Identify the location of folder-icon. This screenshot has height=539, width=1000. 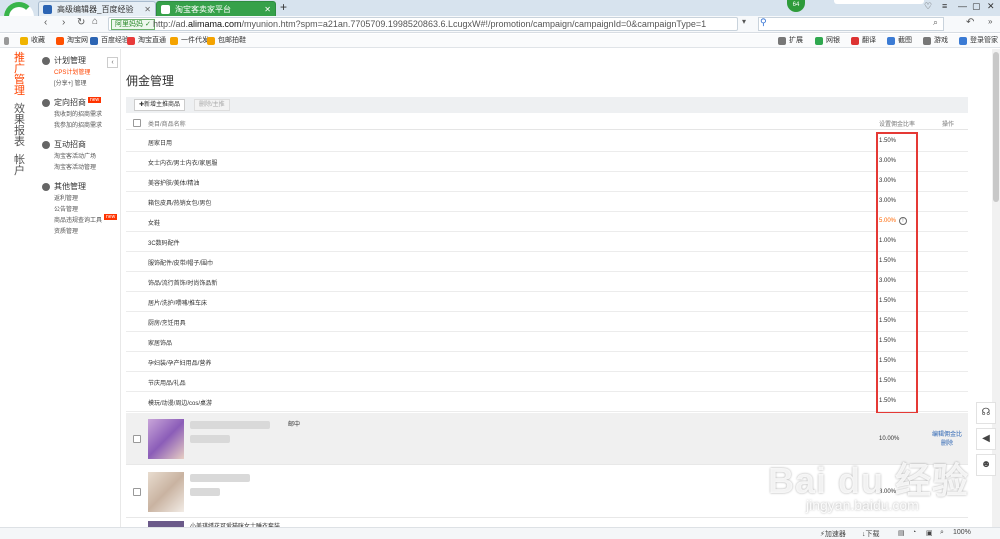
(211, 41).